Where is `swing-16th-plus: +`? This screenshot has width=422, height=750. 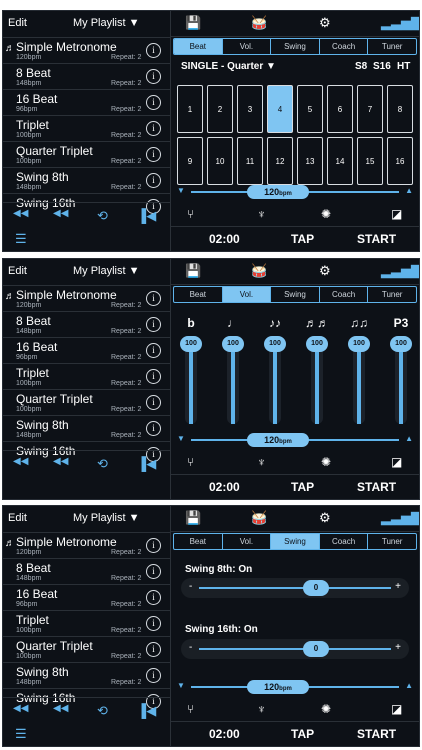
swing-16th-plus: + is located at coordinates (398, 647).